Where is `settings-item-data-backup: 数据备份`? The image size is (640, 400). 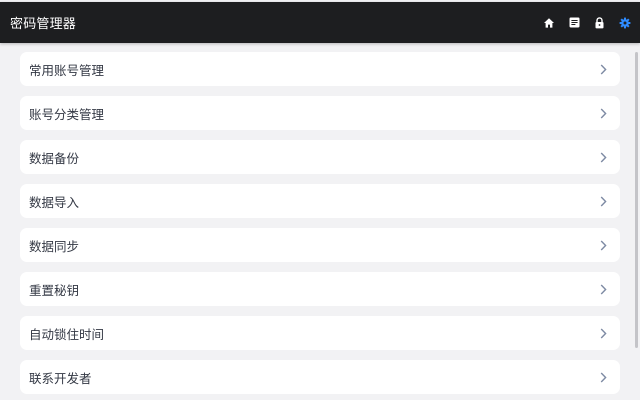 settings-item-data-backup: 数据备份 is located at coordinates (320, 157).